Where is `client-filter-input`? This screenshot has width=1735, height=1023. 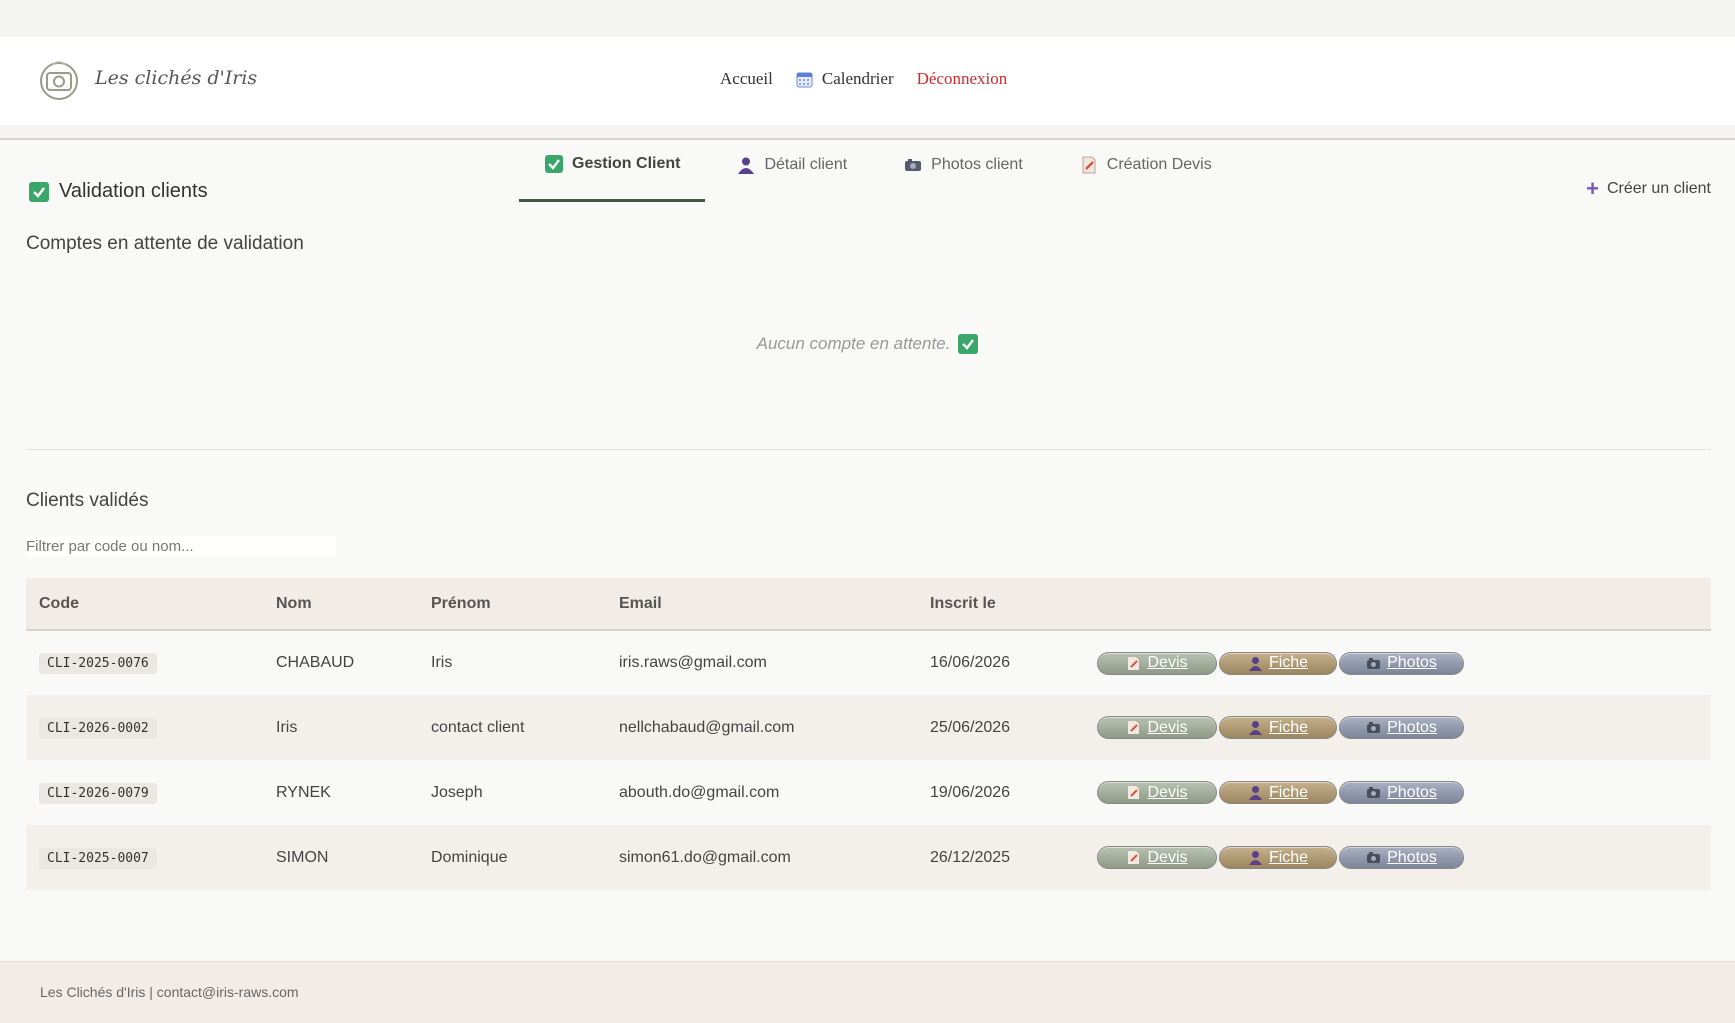
client-filter-input is located at coordinates (181, 546).